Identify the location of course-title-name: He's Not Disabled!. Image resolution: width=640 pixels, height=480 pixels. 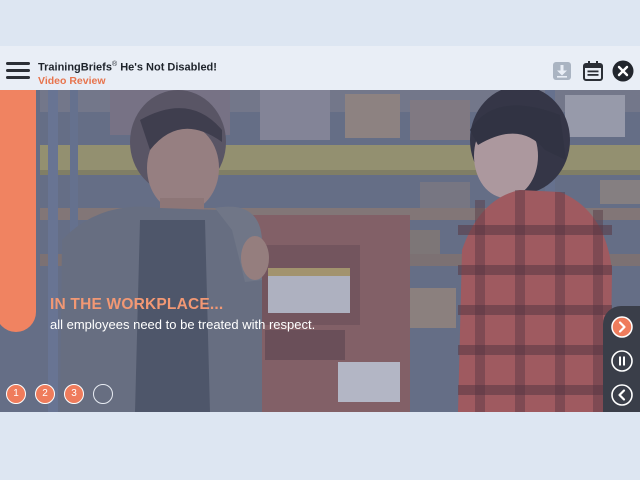
(167, 67).